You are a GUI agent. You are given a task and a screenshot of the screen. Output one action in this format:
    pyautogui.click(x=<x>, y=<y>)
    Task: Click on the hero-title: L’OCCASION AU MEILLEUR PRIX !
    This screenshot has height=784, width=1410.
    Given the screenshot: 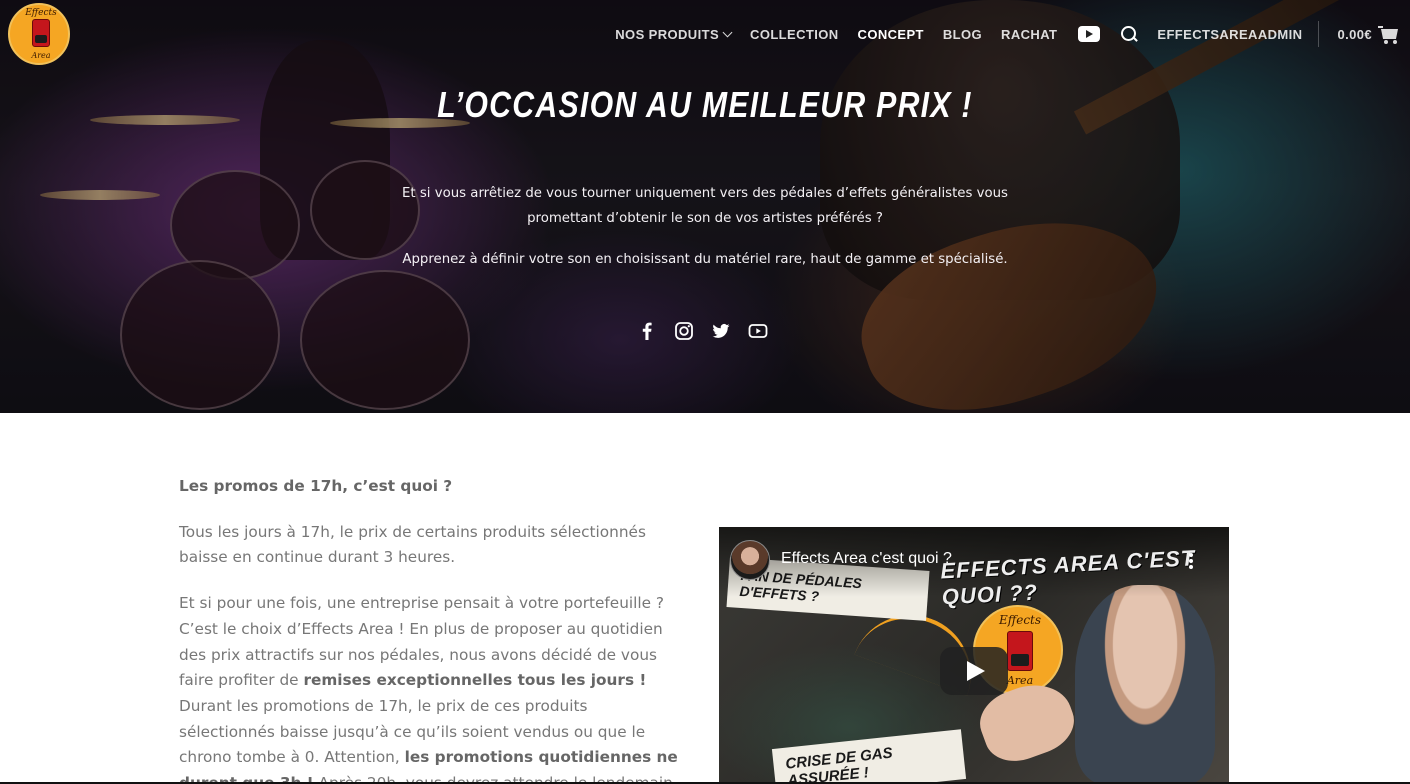 What is the action you would take?
    pyautogui.click(x=705, y=104)
    